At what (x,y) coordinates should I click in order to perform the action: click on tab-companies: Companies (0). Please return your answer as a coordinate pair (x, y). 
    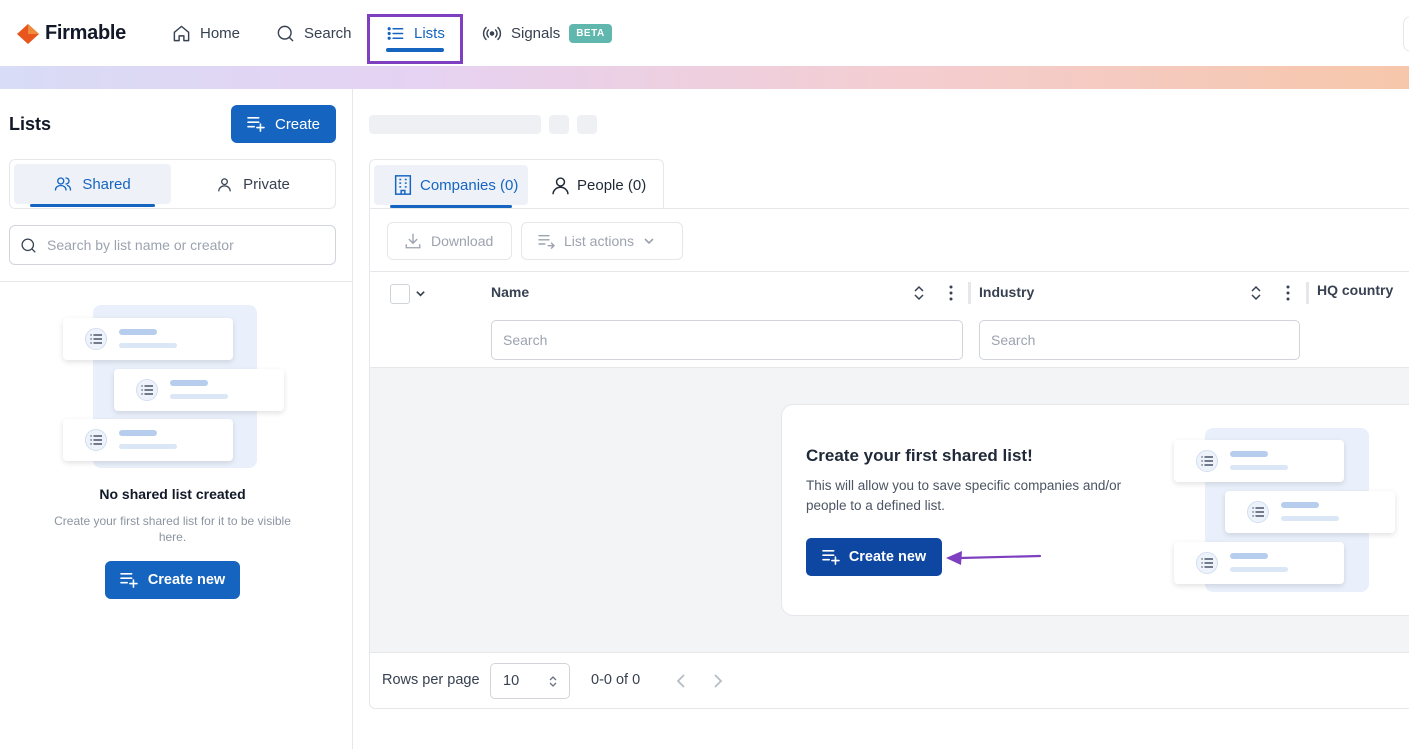
    Looking at the image, I should click on (451, 186).